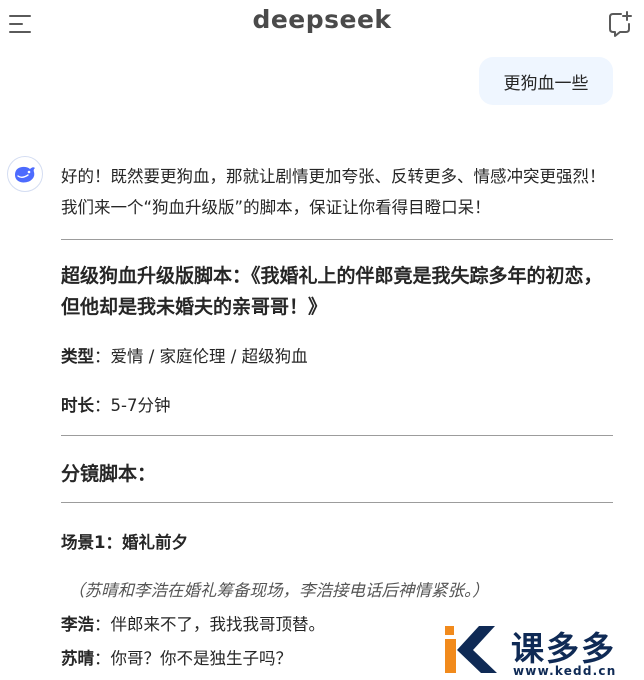  Describe the element at coordinates (322, 19) in the screenshot. I see `brand-logo: deepseek` at that location.